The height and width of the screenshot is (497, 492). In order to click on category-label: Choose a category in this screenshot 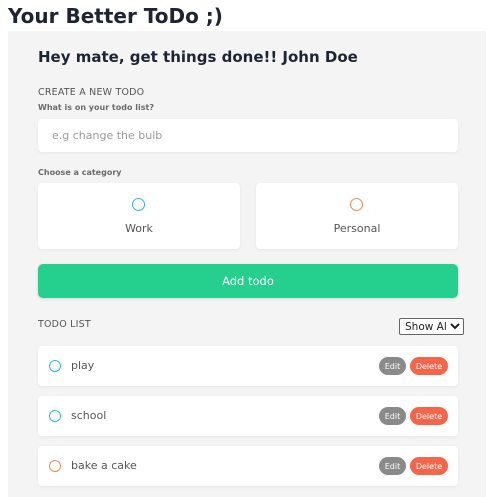, I will do `click(80, 172)`.